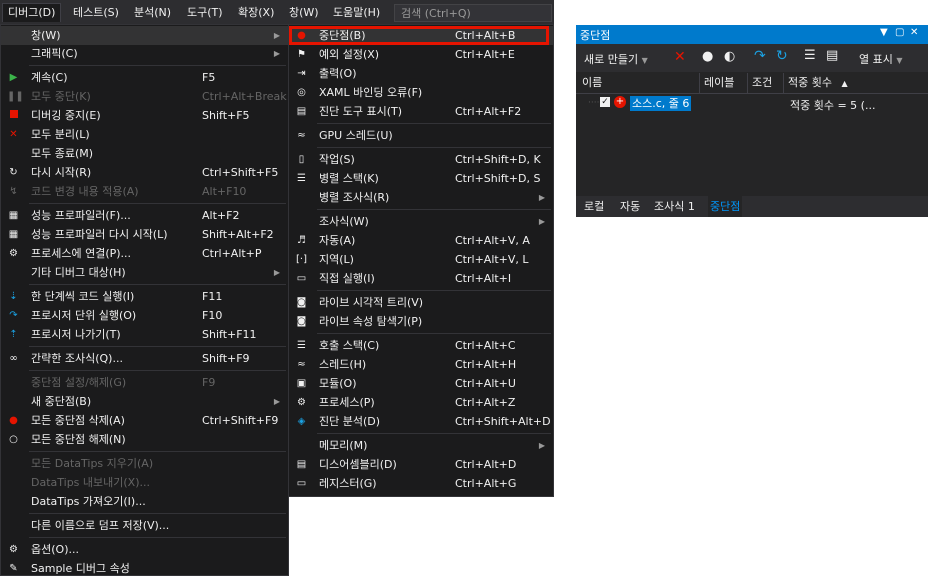  I want to click on menu-item-autos: ♬ 자동(A) Ctrl+Alt+V, A, so click(421, 240).